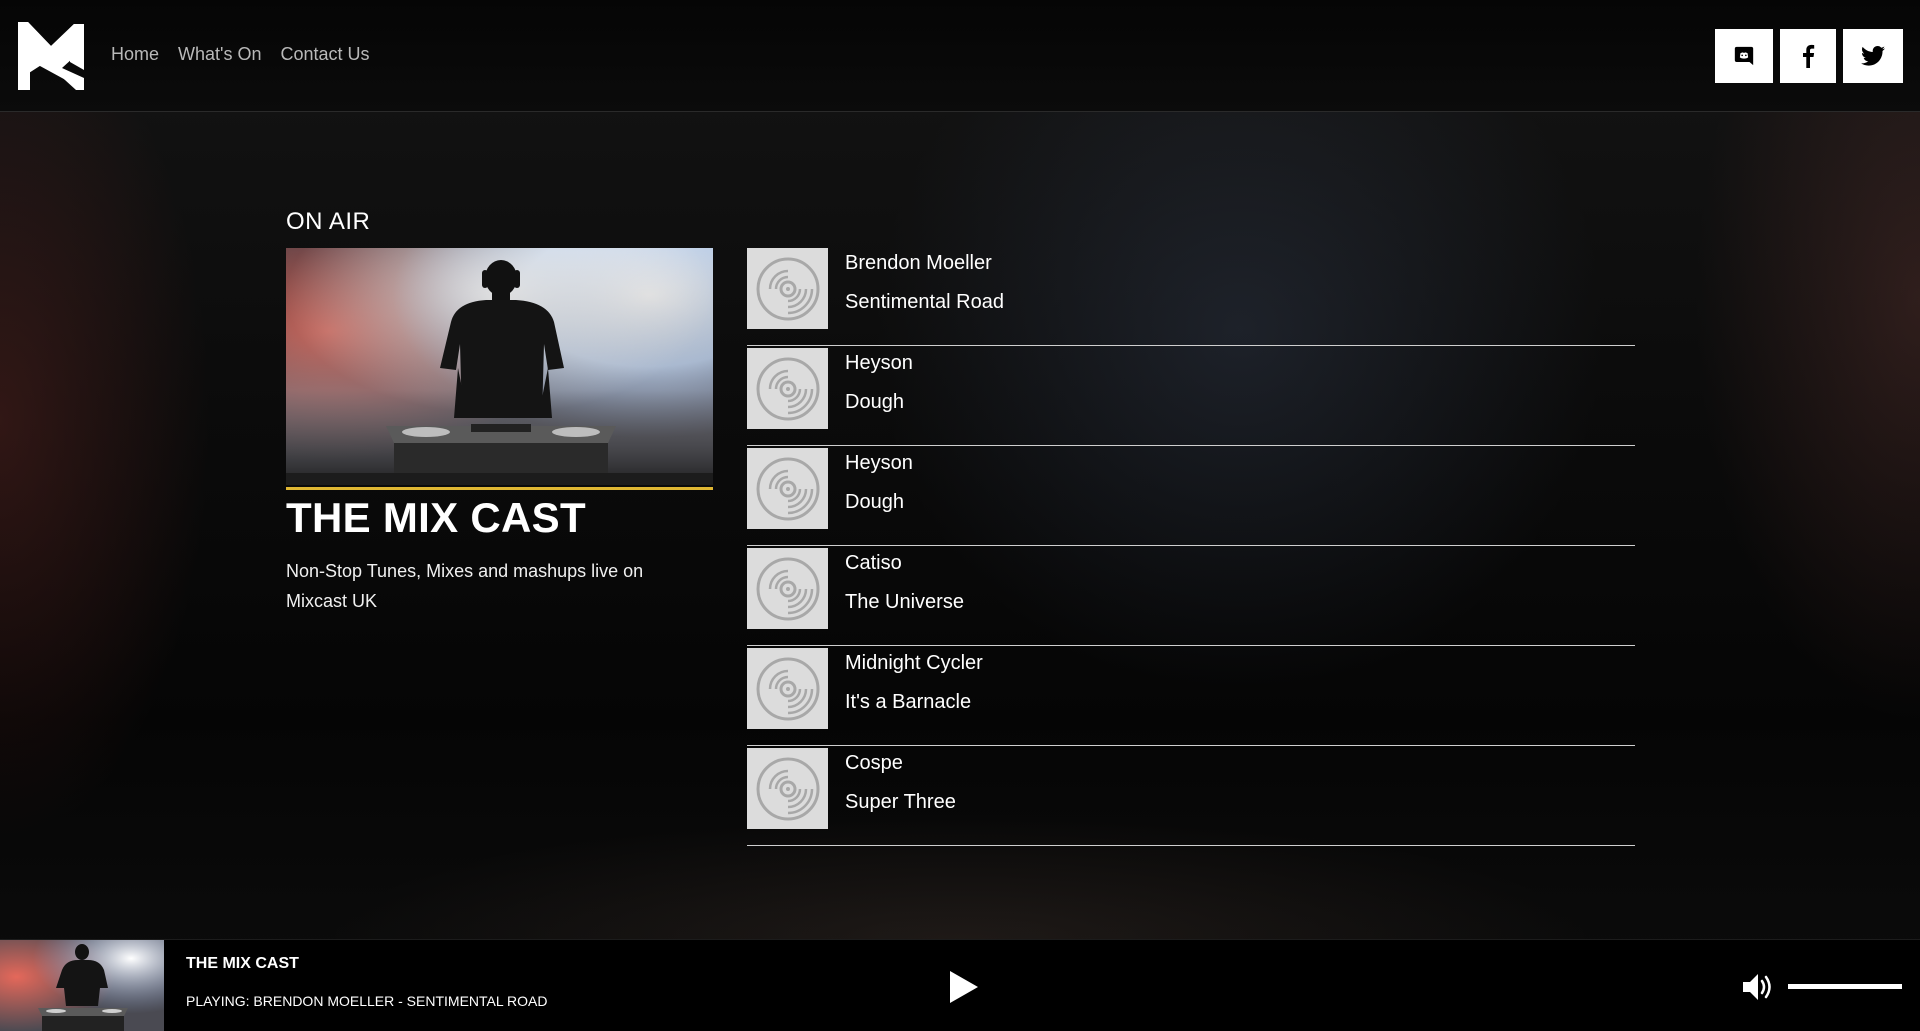  Describe the element at coordinates (904, 602) in the screenshot. I see `track-title: The Universe` at that location.